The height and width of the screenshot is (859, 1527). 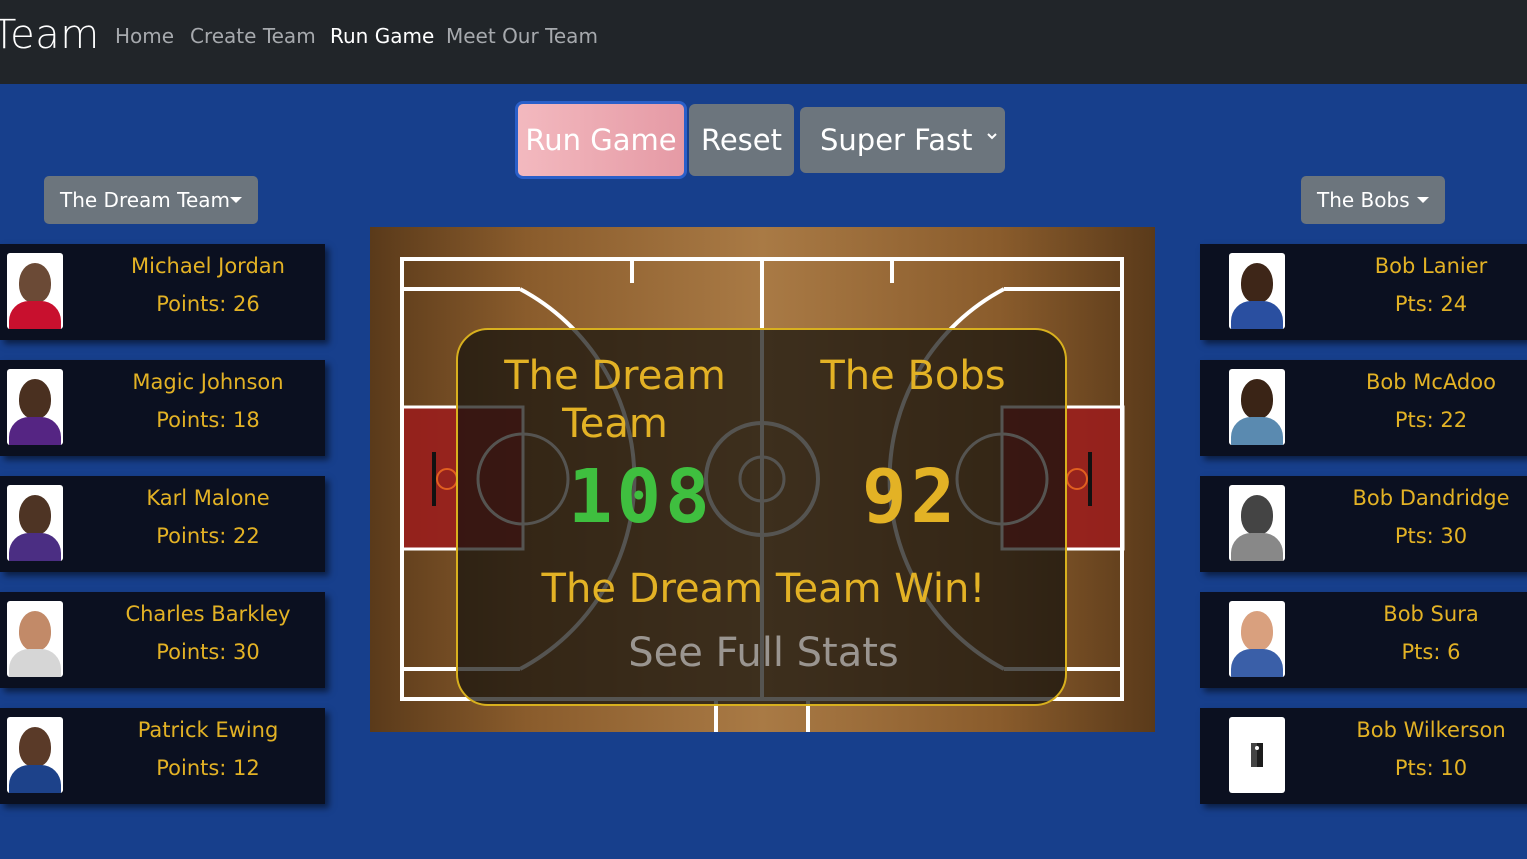 I want to click on player-points: Points: 26, so click(x=208, y=304).